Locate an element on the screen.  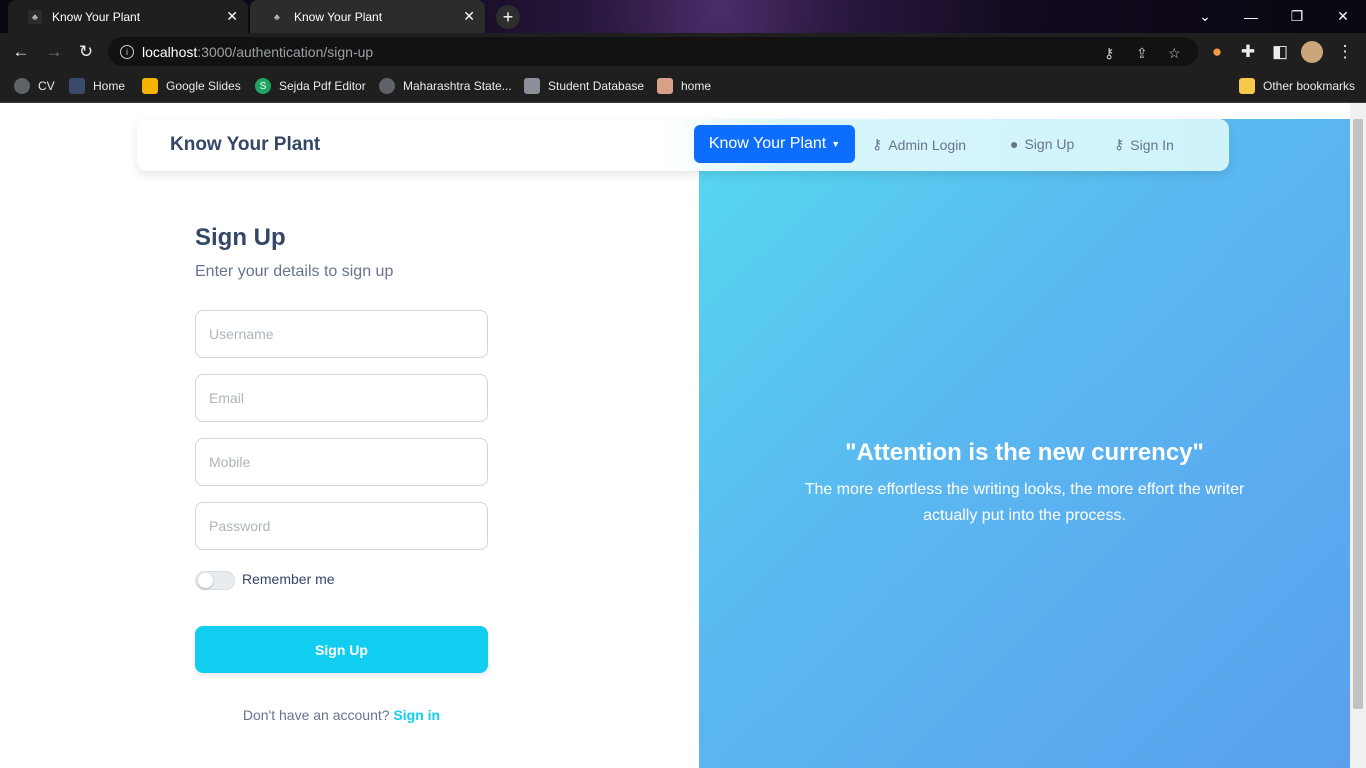
url-path: :3000/authentication/sign-up is located at coordinates (285, 51).